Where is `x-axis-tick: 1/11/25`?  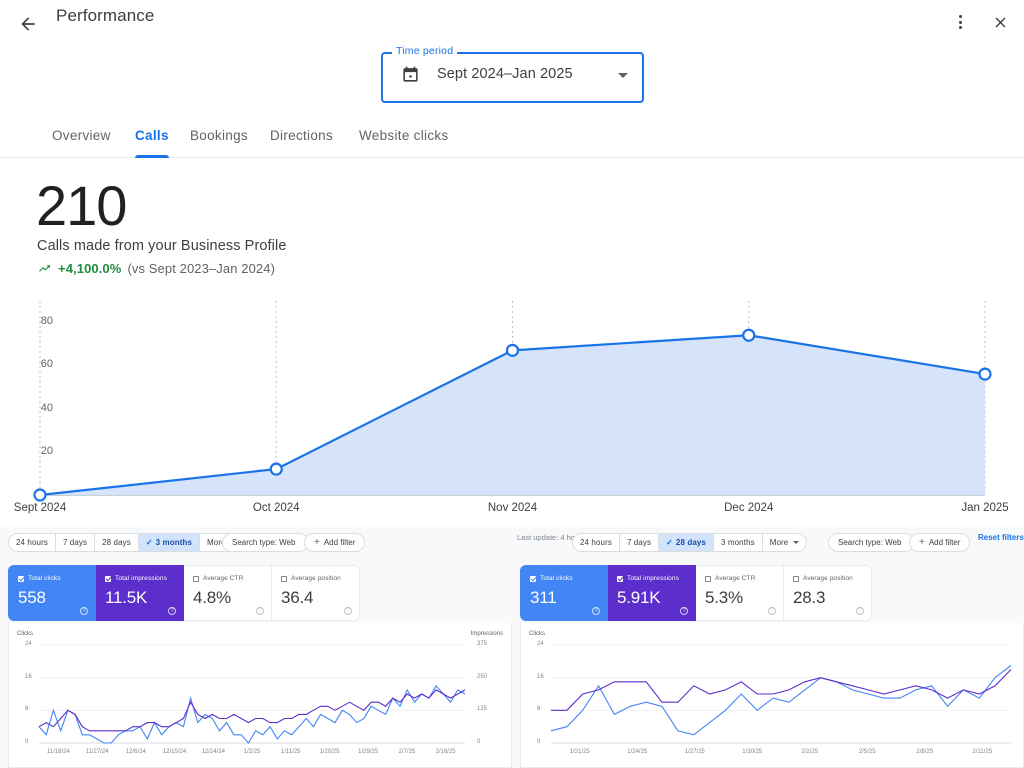 x-axis-tick: 1/11/25 is located at coordinates (290, 752).